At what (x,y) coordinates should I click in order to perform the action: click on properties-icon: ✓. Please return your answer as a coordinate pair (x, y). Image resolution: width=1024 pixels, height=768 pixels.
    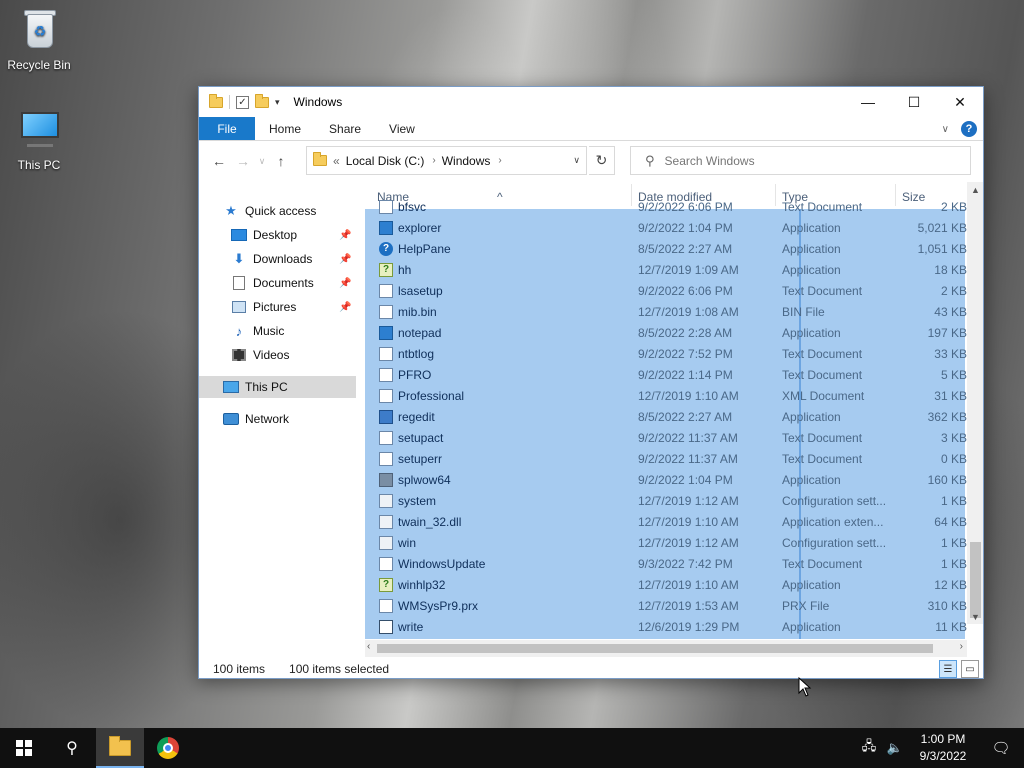
    Looking at the image, I should click on (242, 102).